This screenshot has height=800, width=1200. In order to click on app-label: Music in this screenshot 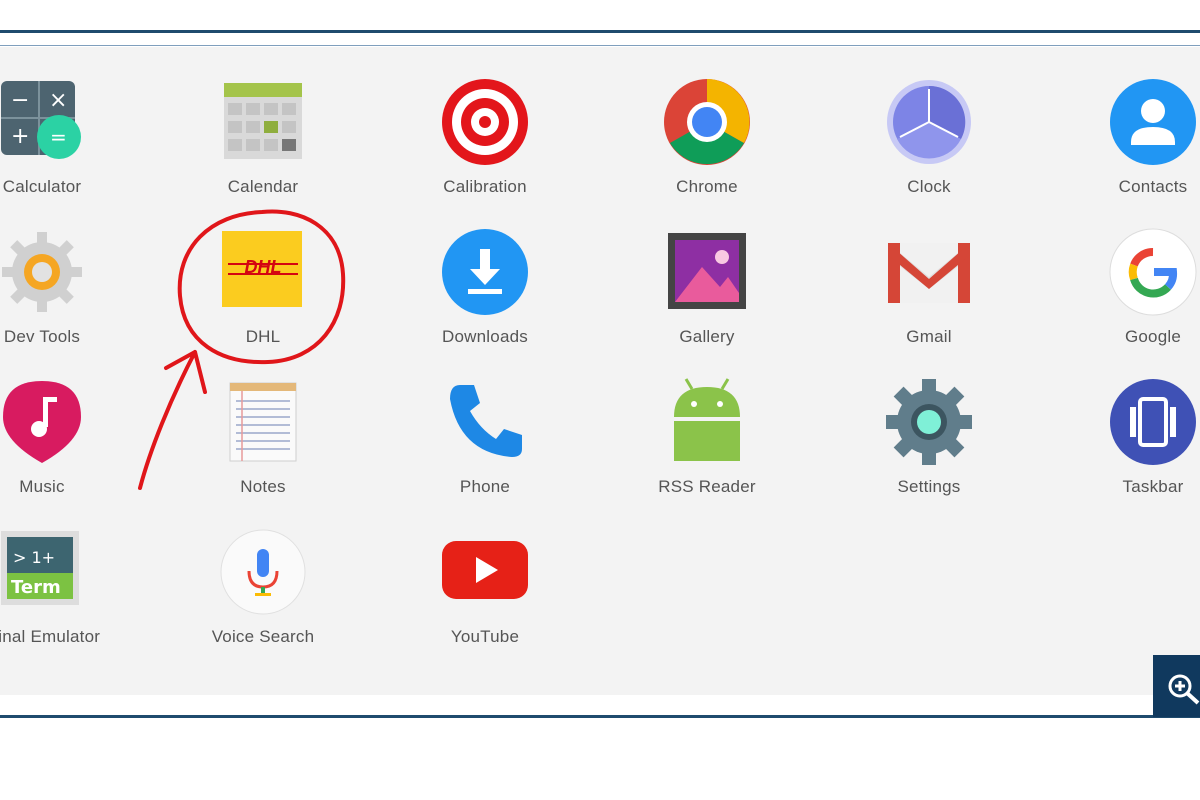, I will do `click(42, 486)`.